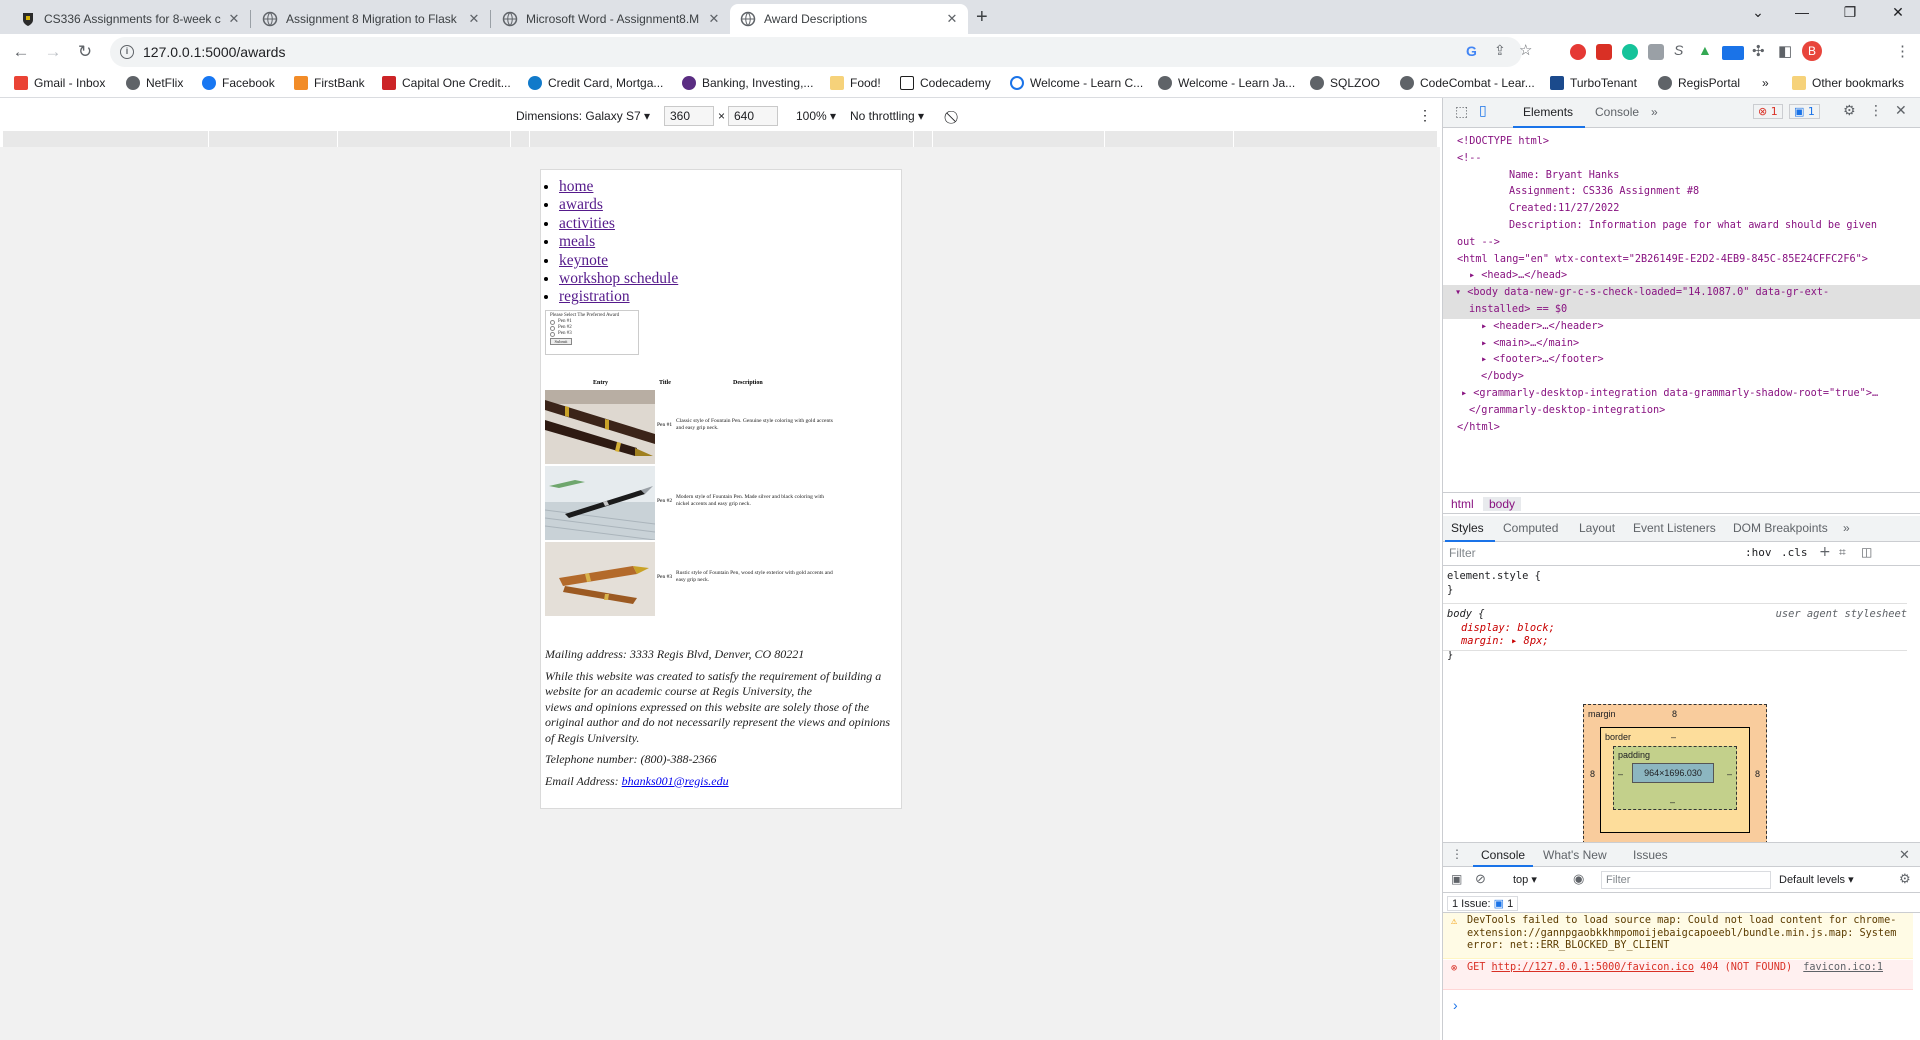 The image size is (1920, 1040). What do you see at coordinates (1483, 903) in the screenshot?
I see `issues-button: 1 Issue: ▣ 1` at bounding box center [1483, 903].